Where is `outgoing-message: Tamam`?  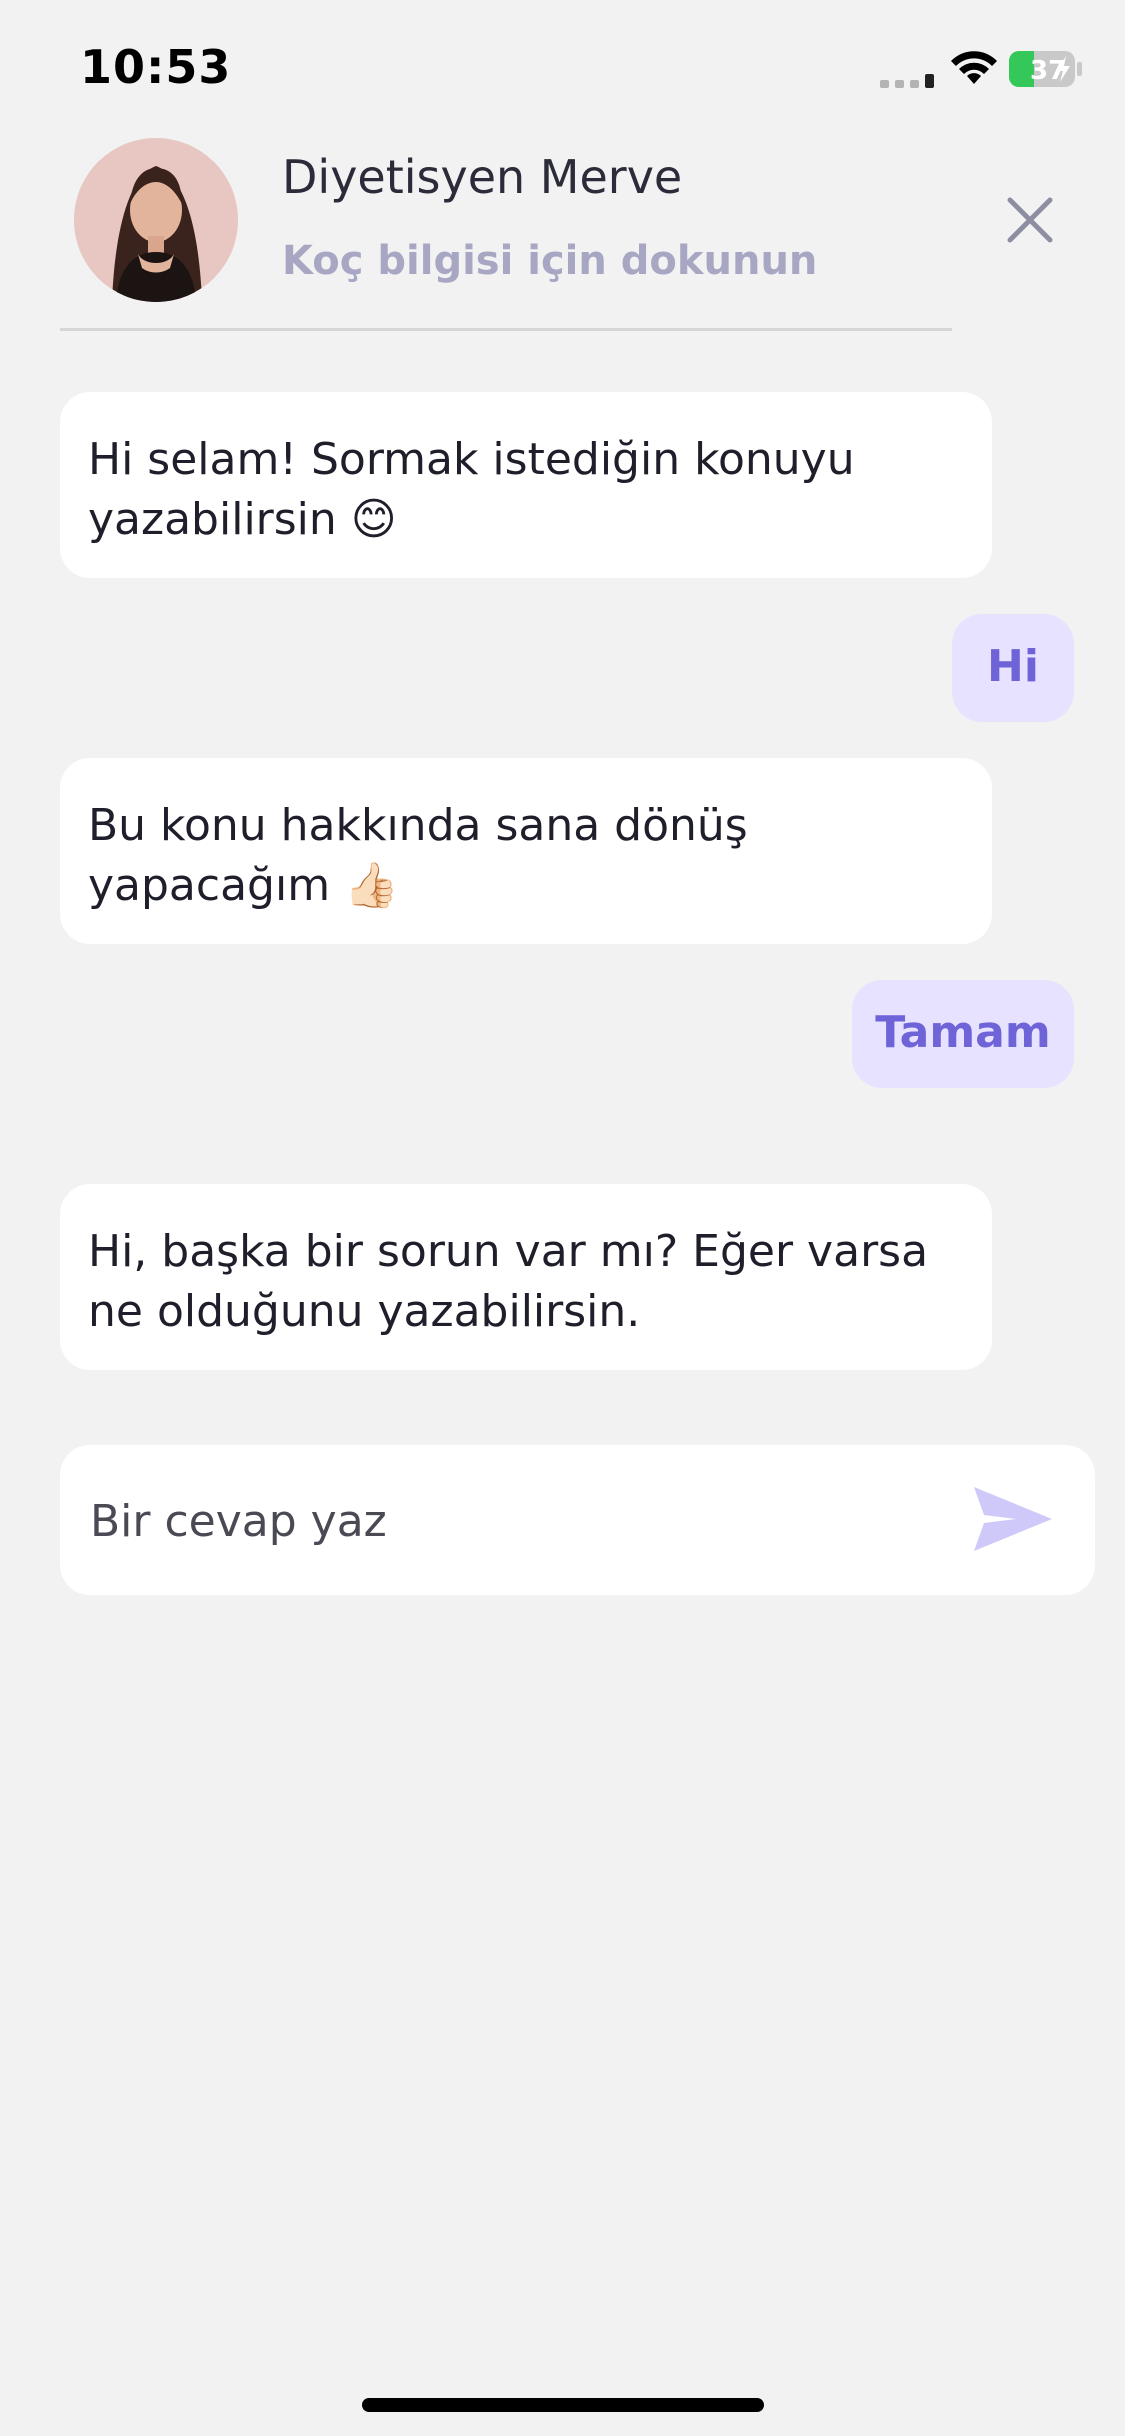 outgoing-message: Tamam is located at coordinates (963, 1034).